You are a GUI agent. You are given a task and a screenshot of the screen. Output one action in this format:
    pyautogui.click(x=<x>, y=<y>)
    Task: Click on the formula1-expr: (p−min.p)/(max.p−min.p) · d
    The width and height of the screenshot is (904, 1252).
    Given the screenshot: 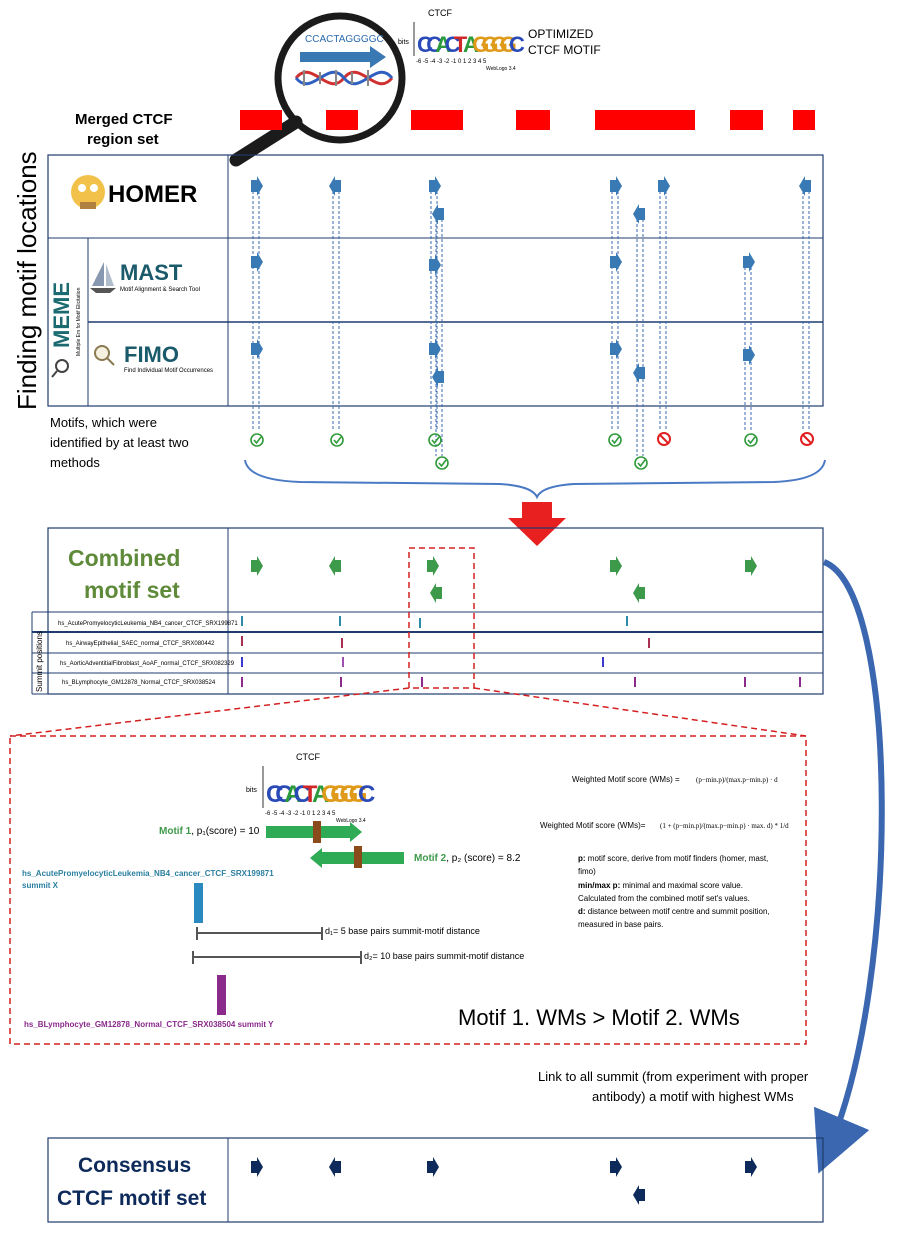 What is the action you would take?
    pyautogui.click(x=737, y=780)
    